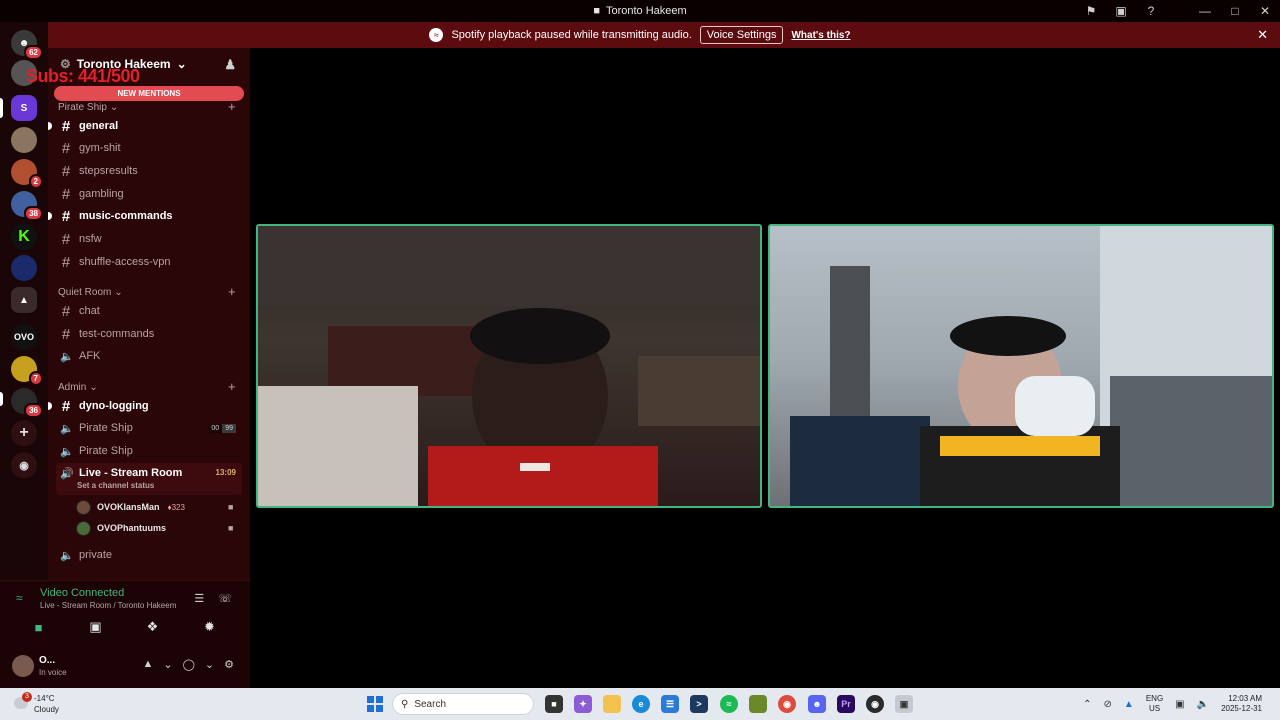 Image resolution: width=1280 pixels, height=720 pixels. Describe the element at coordinates (27, 371) in the screenshot. I see `server-avatar-6: 7` at that location.